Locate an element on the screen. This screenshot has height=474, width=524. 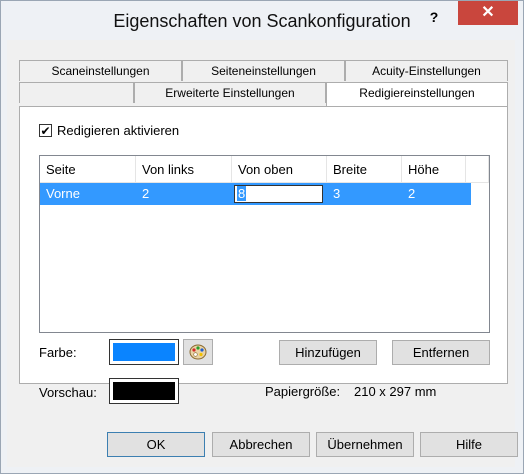
paper-size-value: 210 x 297 mm is located at coordinates (395, 391).